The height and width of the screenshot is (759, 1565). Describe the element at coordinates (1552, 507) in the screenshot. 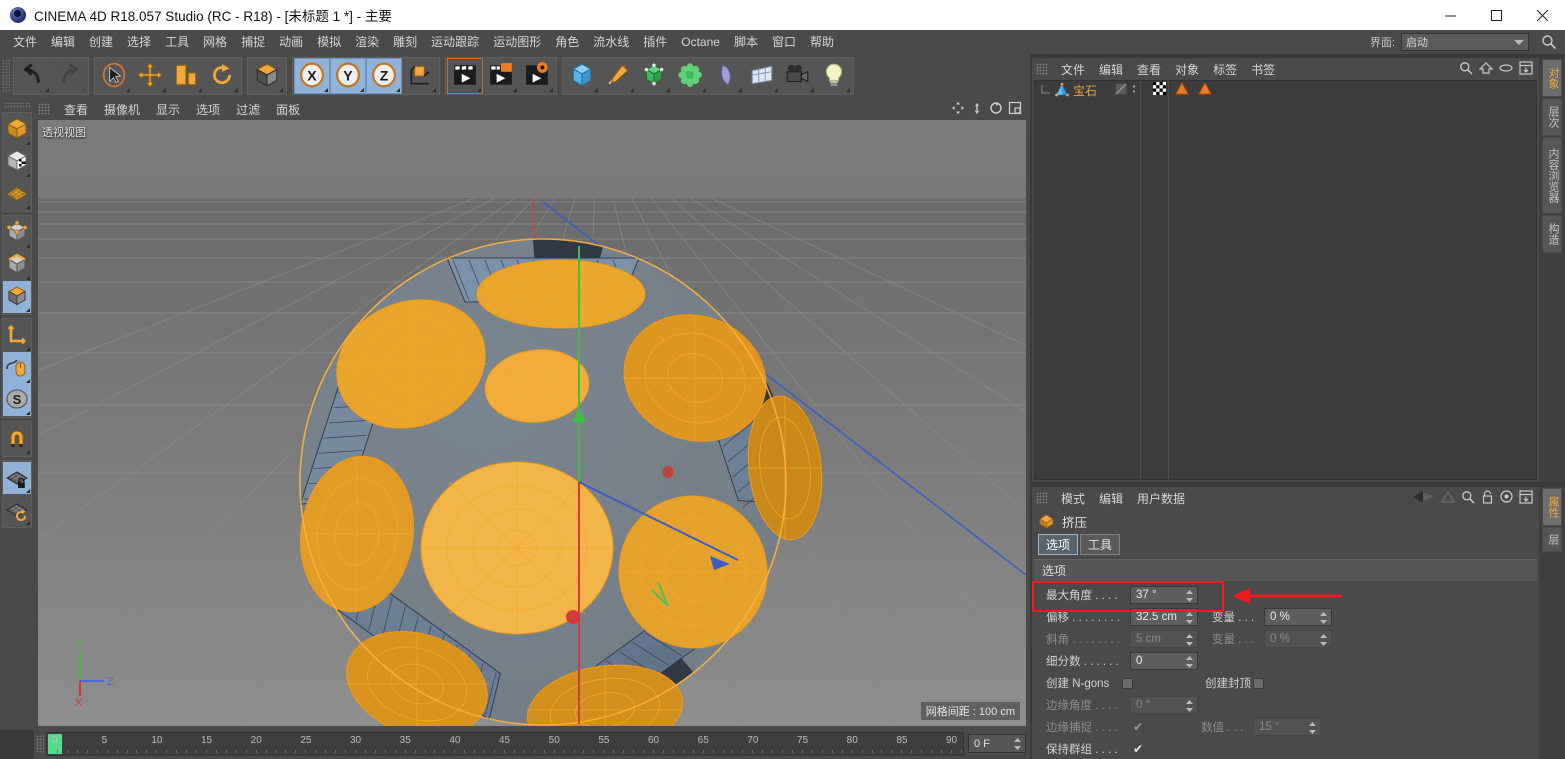

I see `side-tab-属性: 属性` at that location.